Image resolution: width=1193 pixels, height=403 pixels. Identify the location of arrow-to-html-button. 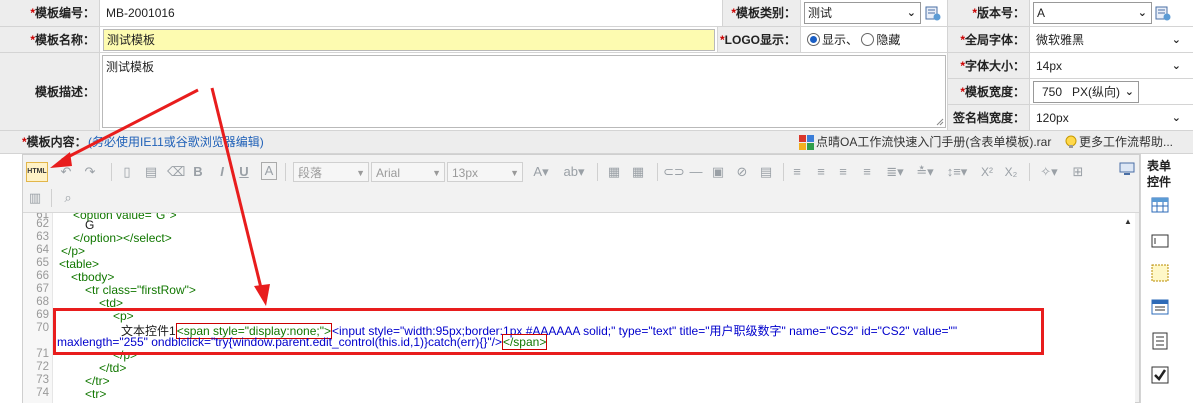
(130, 125).